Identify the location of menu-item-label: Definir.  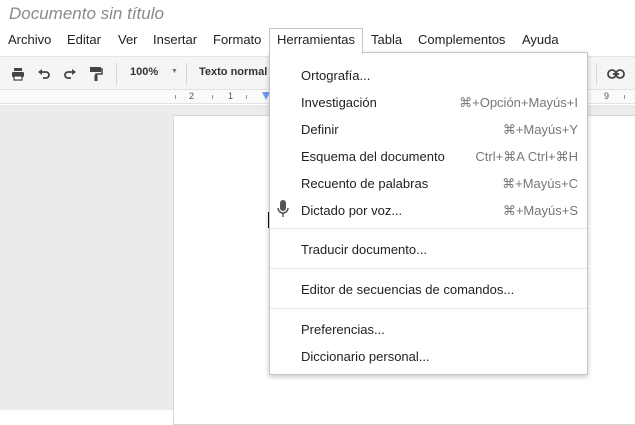
(320, 129).